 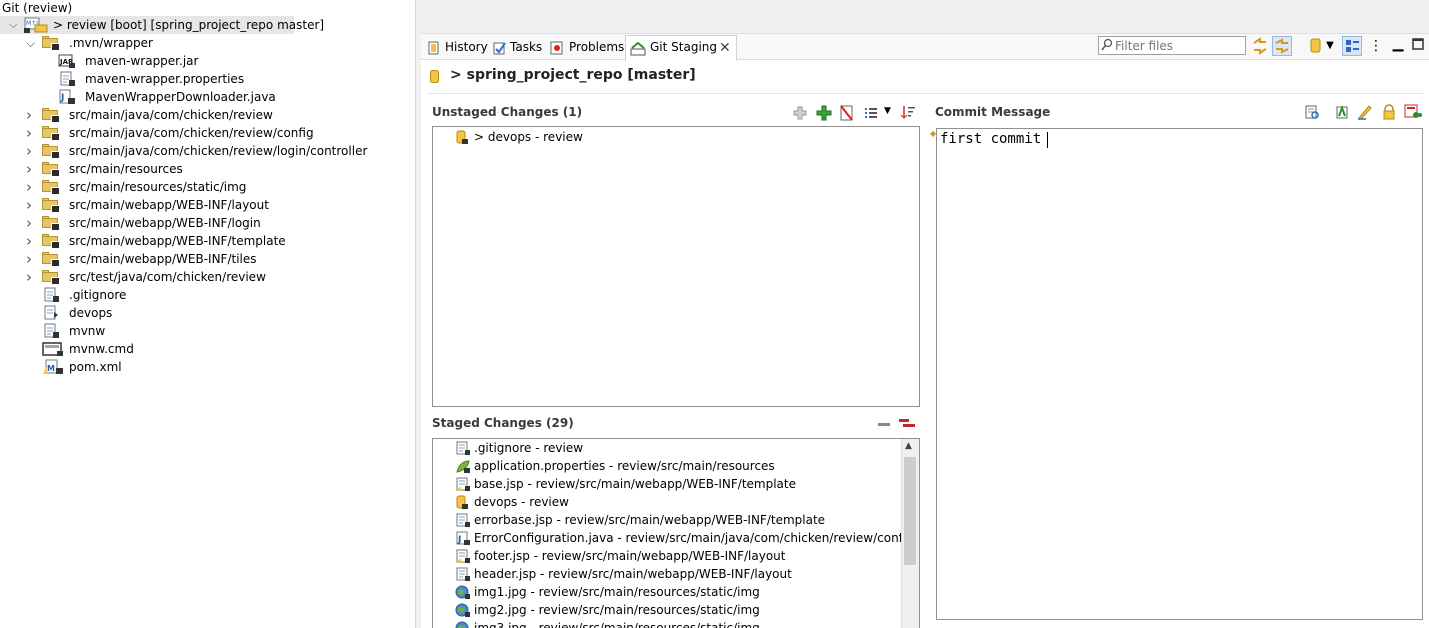 I want to click on tree-item: ⌵ .mvn/wrapper, so click(x=205, y=43).